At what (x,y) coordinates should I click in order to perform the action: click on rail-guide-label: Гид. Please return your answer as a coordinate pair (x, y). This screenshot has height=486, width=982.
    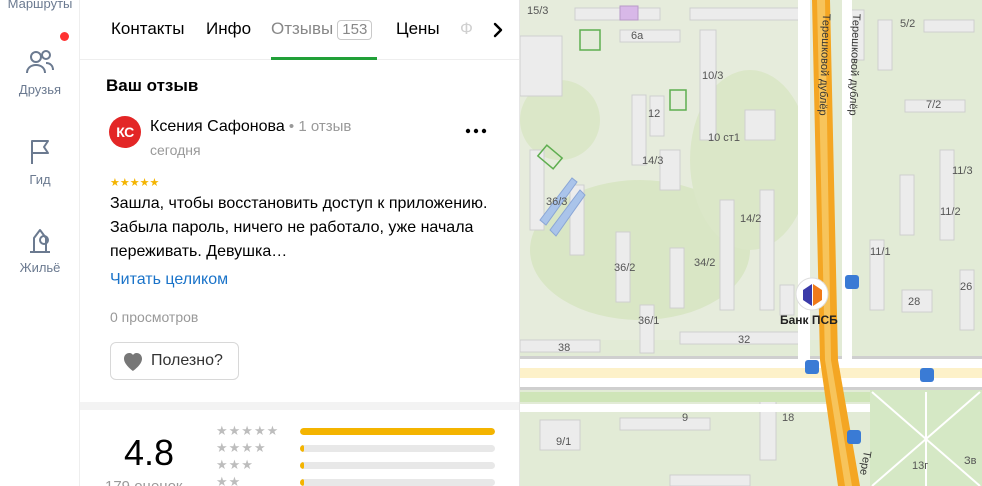
    Looking at the image, I should click on (40, 179).